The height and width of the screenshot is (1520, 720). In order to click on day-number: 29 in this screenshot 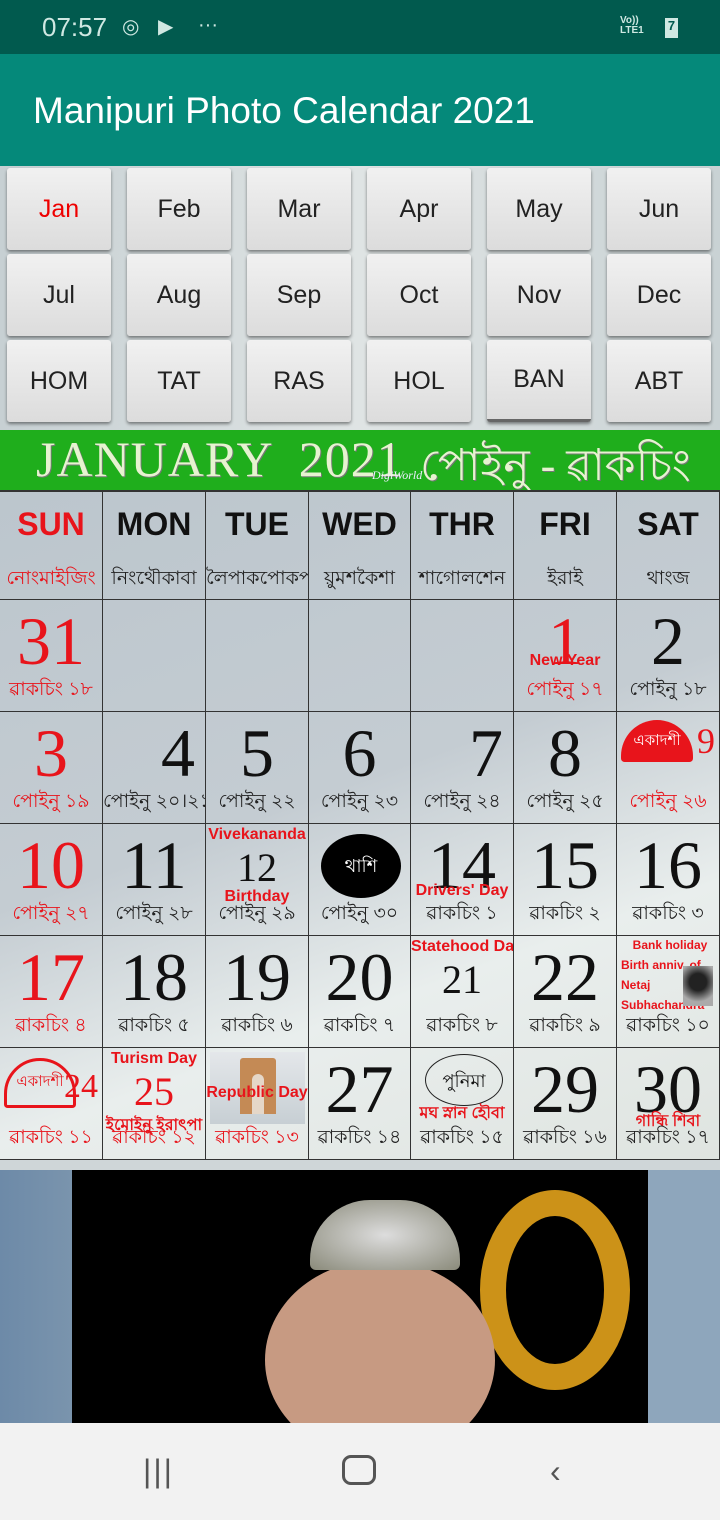, I will do `click(565, 1089)`.